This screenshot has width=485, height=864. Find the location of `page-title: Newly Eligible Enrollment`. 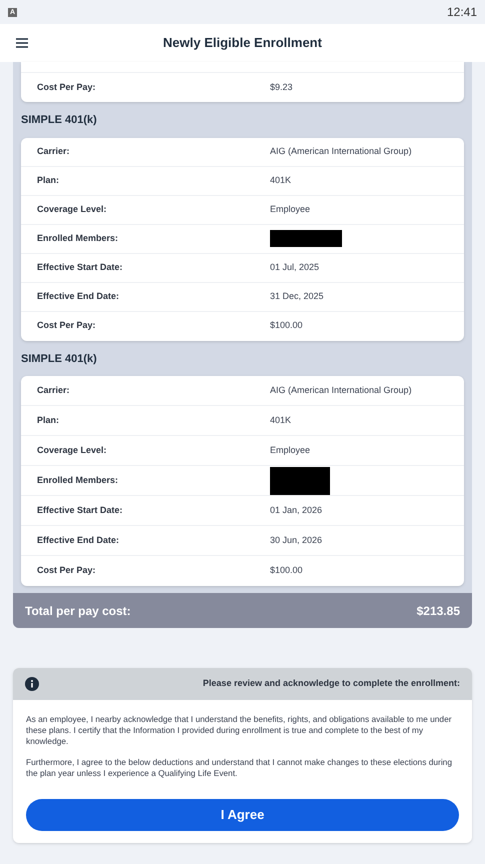

page-title: Newly Eligible Enrollment is located at coordinates (242, 43).